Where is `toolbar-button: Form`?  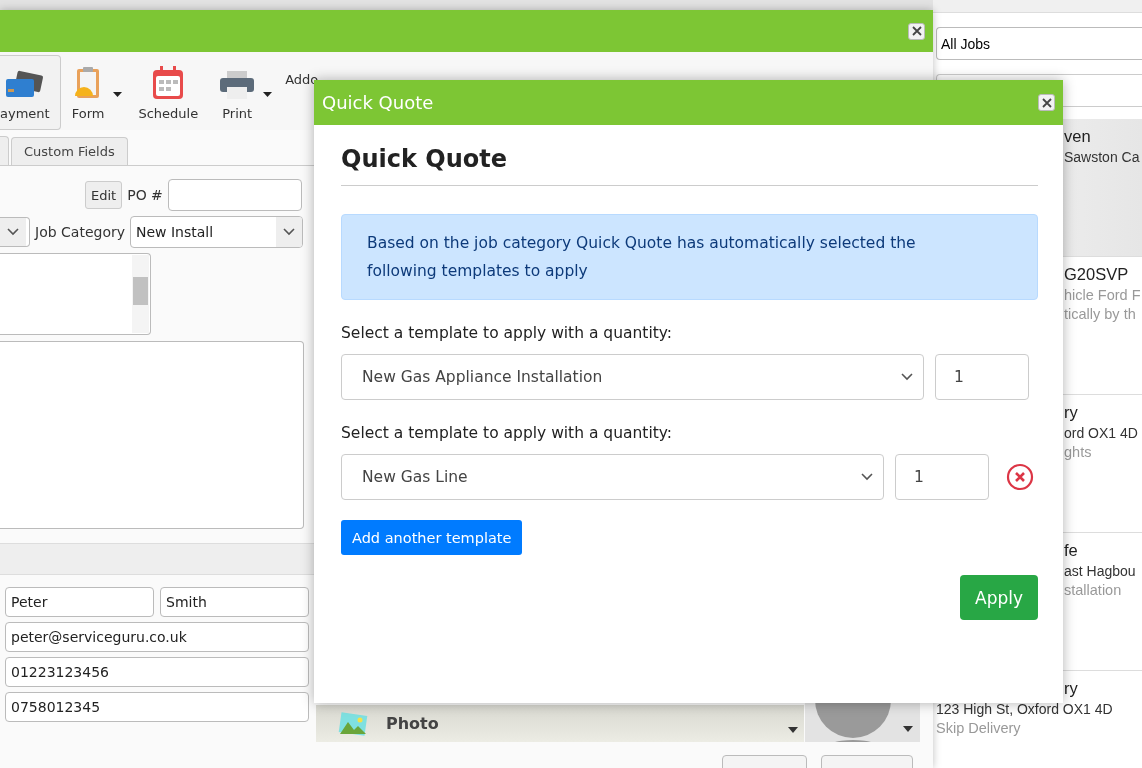
toolbar-button: Form is located at coordinates (94, 92).